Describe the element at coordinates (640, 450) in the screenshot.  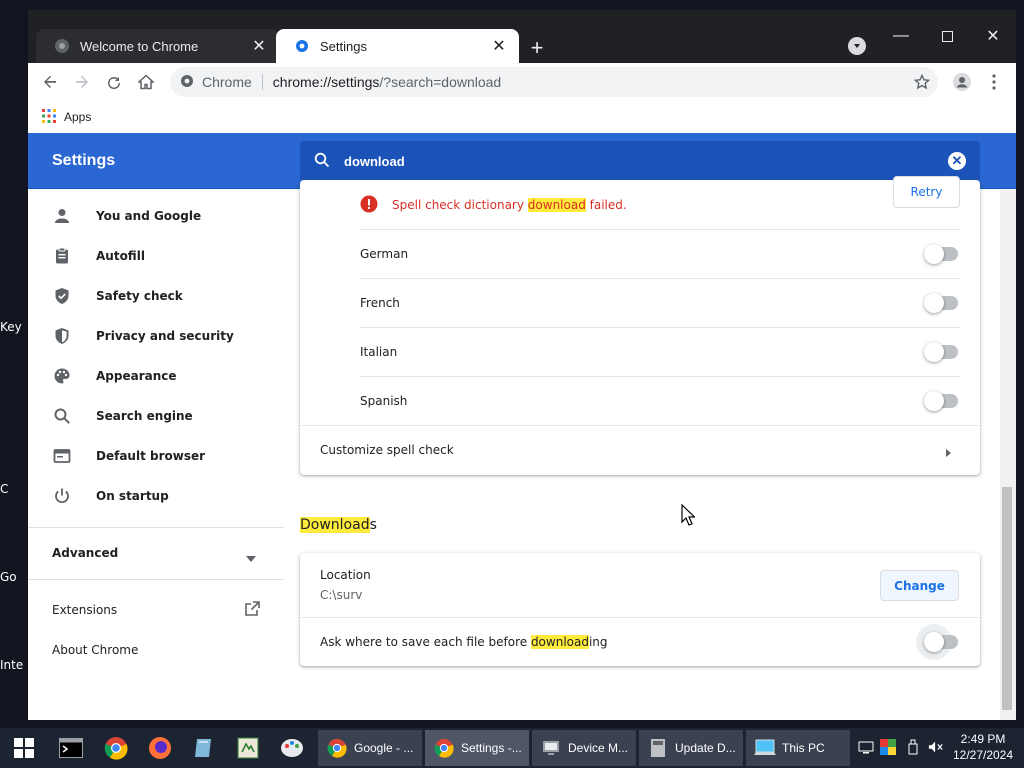
I see `customize-spellcheck-row: Customize spell check` at that location.